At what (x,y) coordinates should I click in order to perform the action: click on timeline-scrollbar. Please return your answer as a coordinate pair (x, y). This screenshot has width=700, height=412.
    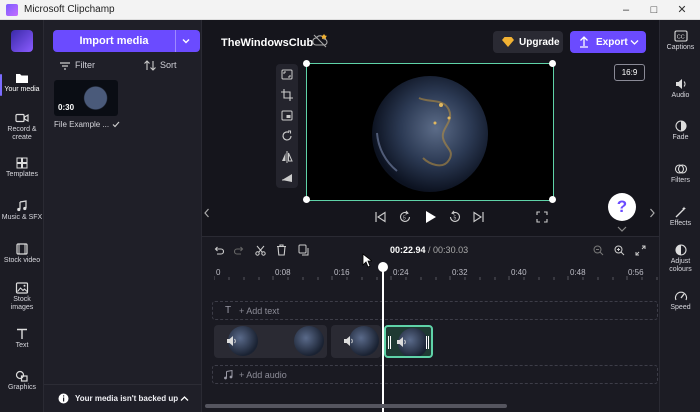
    Looking at the image, I should click on (356, 406).